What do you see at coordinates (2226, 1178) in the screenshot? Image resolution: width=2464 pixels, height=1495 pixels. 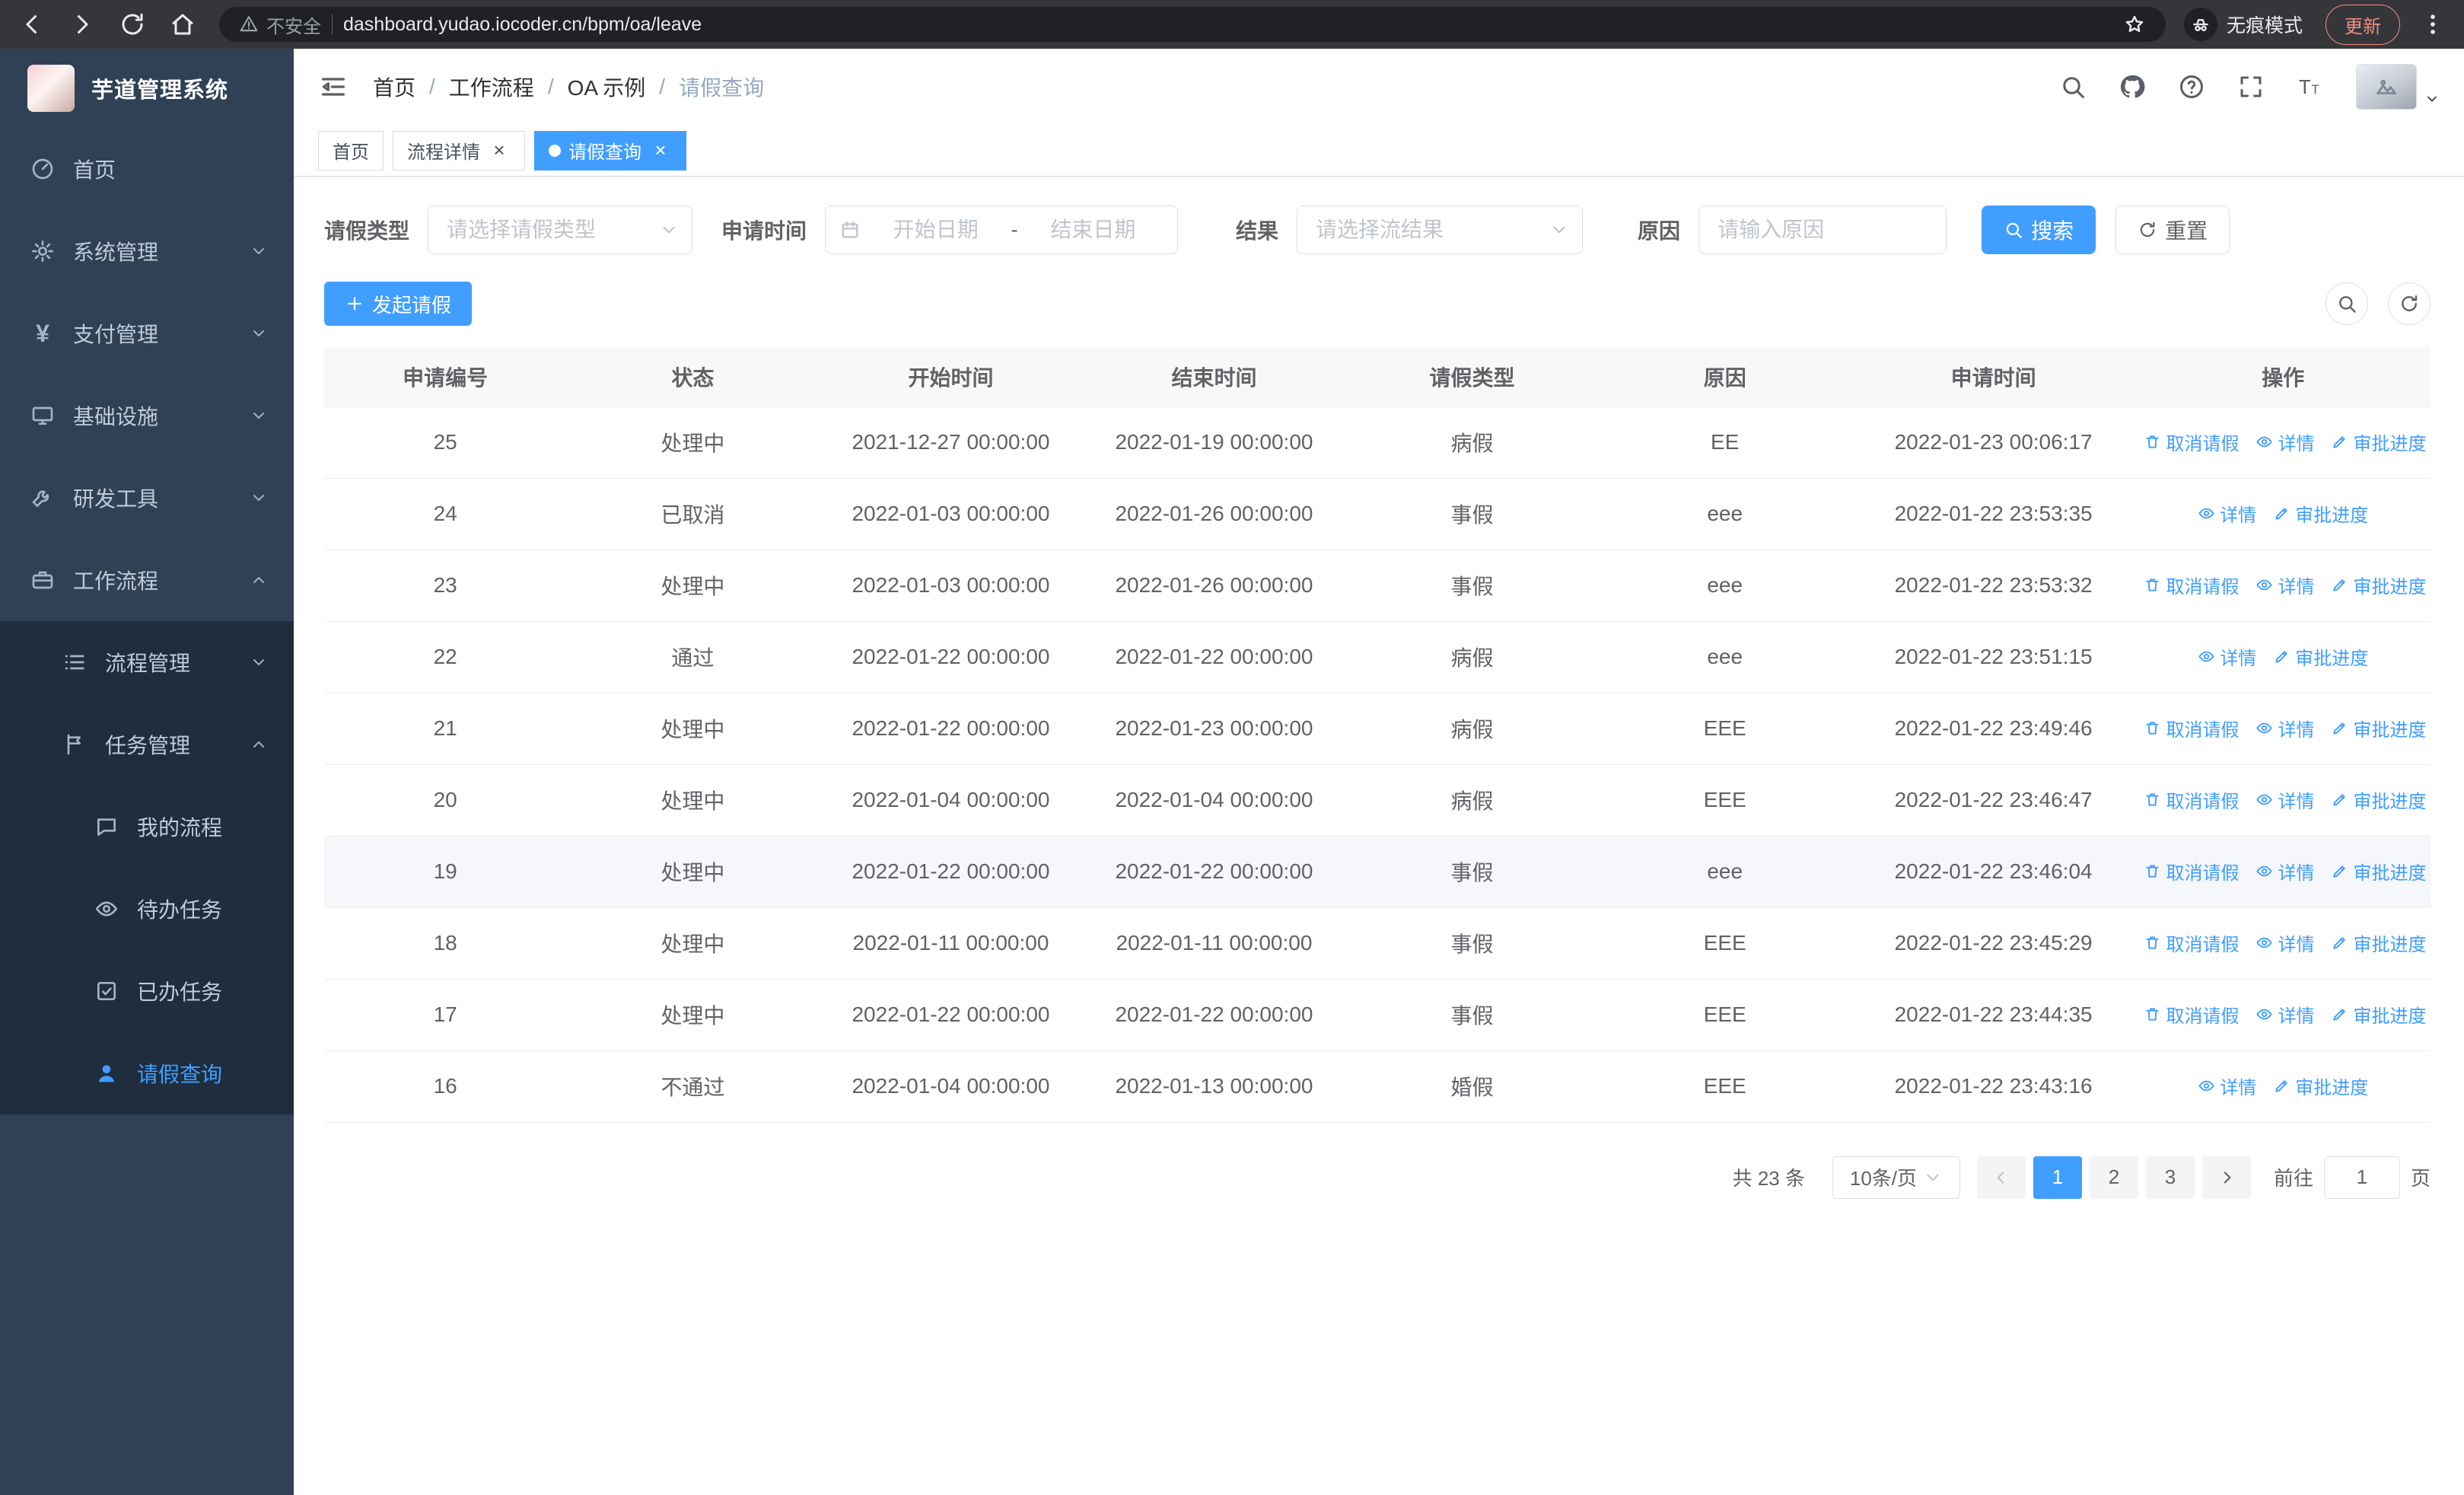 I see `next-page-button` at bounding box center [2226, 1178].